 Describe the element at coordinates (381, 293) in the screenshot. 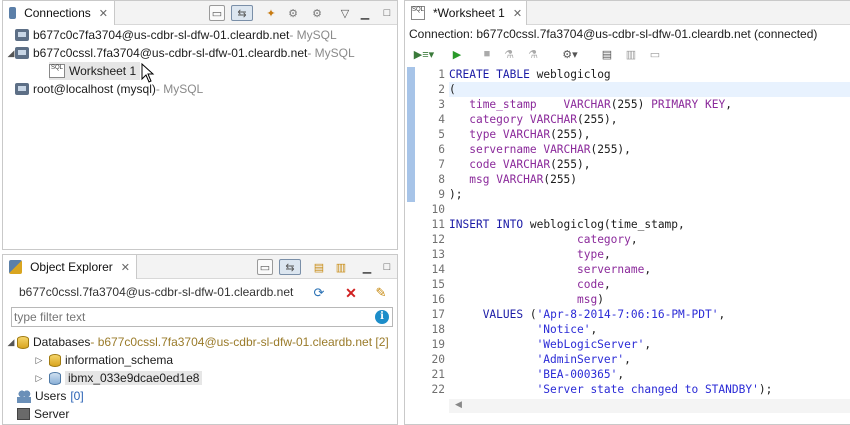

I see `edit-icon: ✎` at that location.